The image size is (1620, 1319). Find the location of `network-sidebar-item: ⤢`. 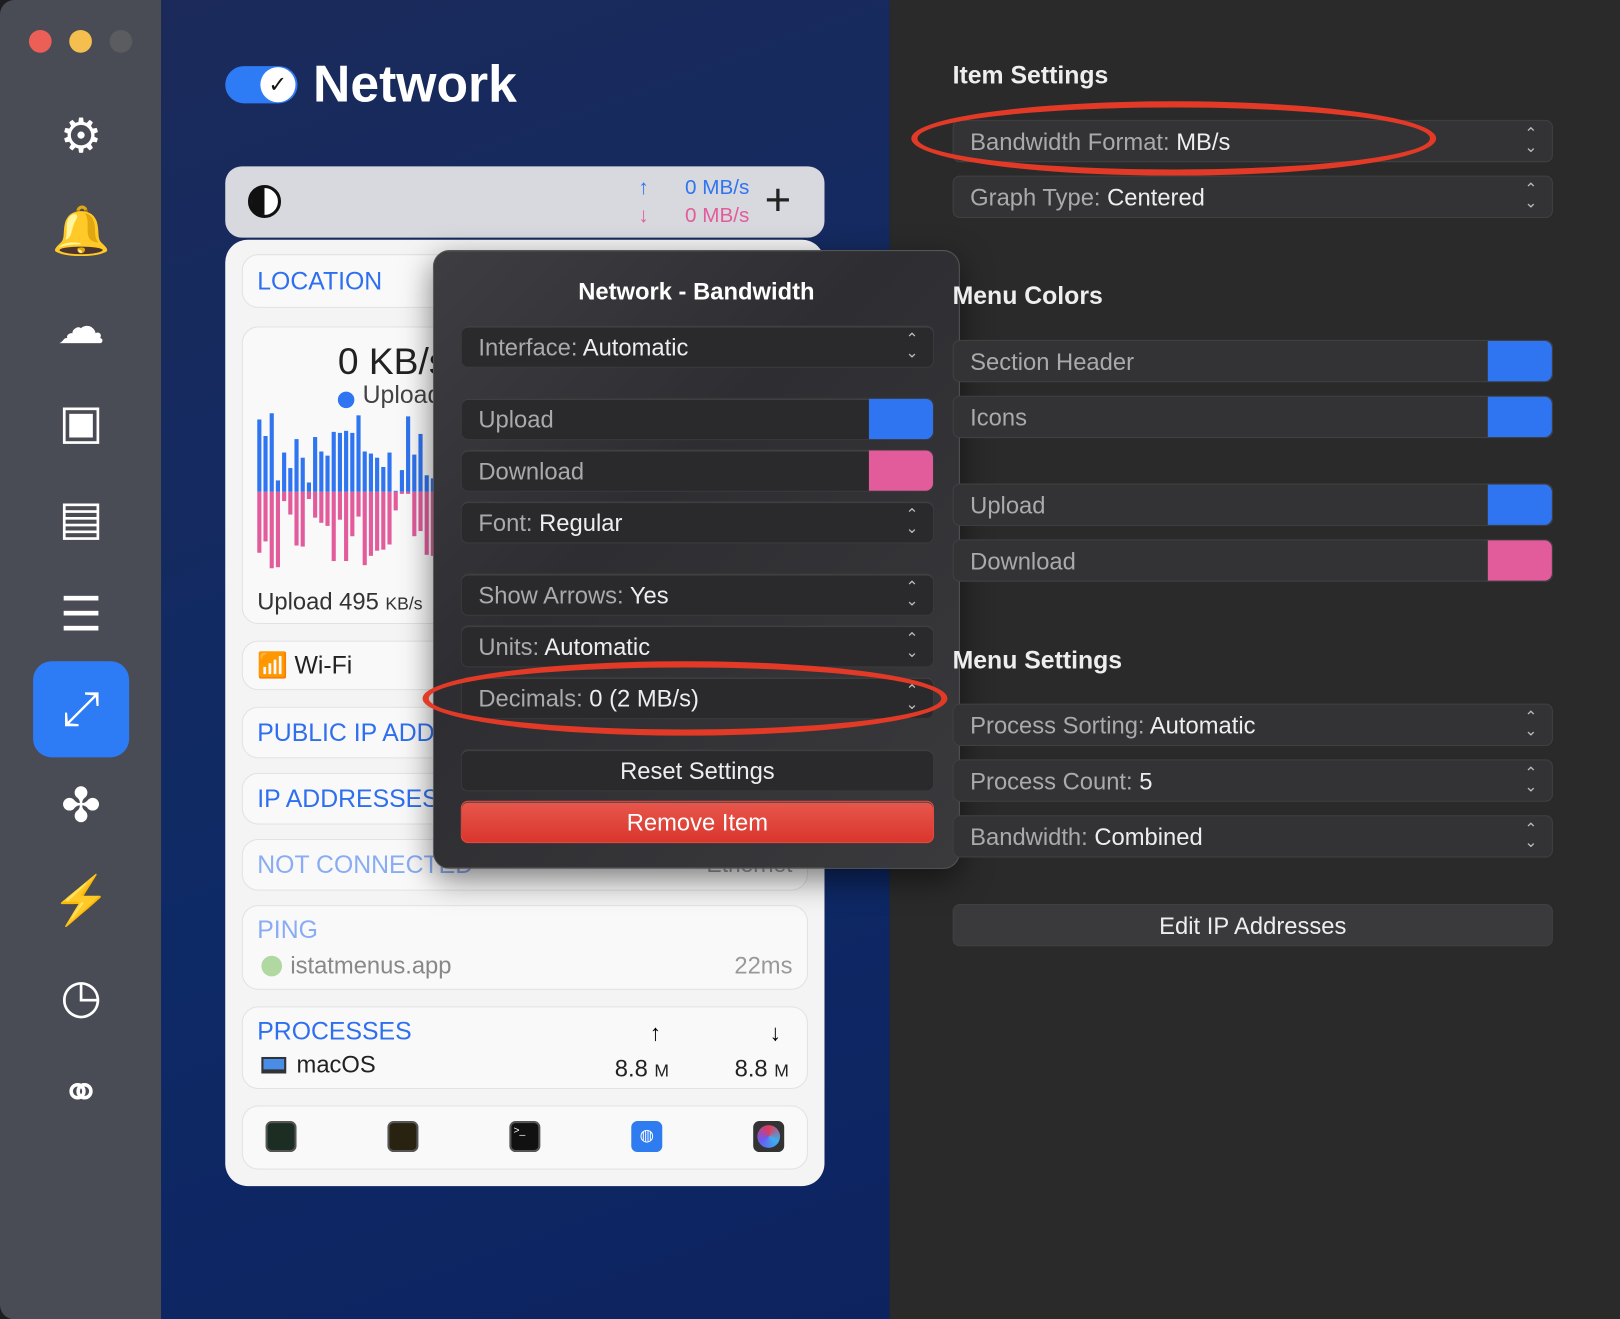

network-sidebar-item: ⤢ is located at coordinates (81, 708).